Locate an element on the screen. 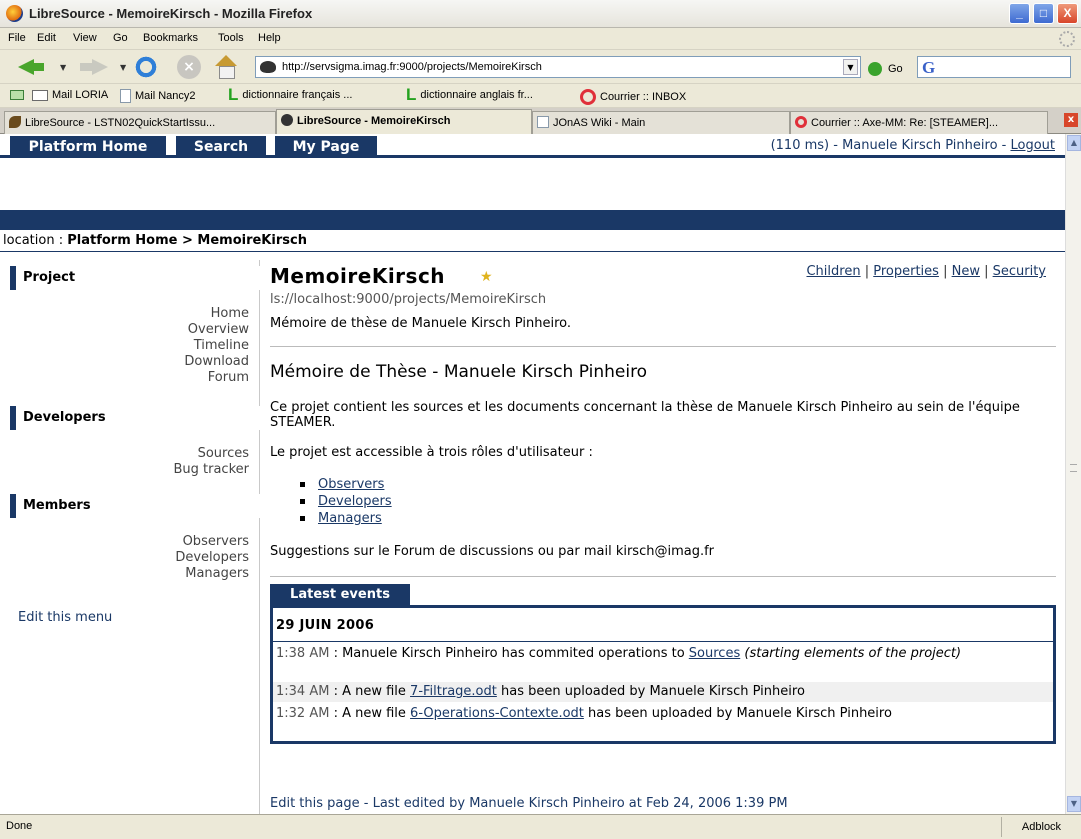  nav-search: Search is located at coordinates (221, 147).